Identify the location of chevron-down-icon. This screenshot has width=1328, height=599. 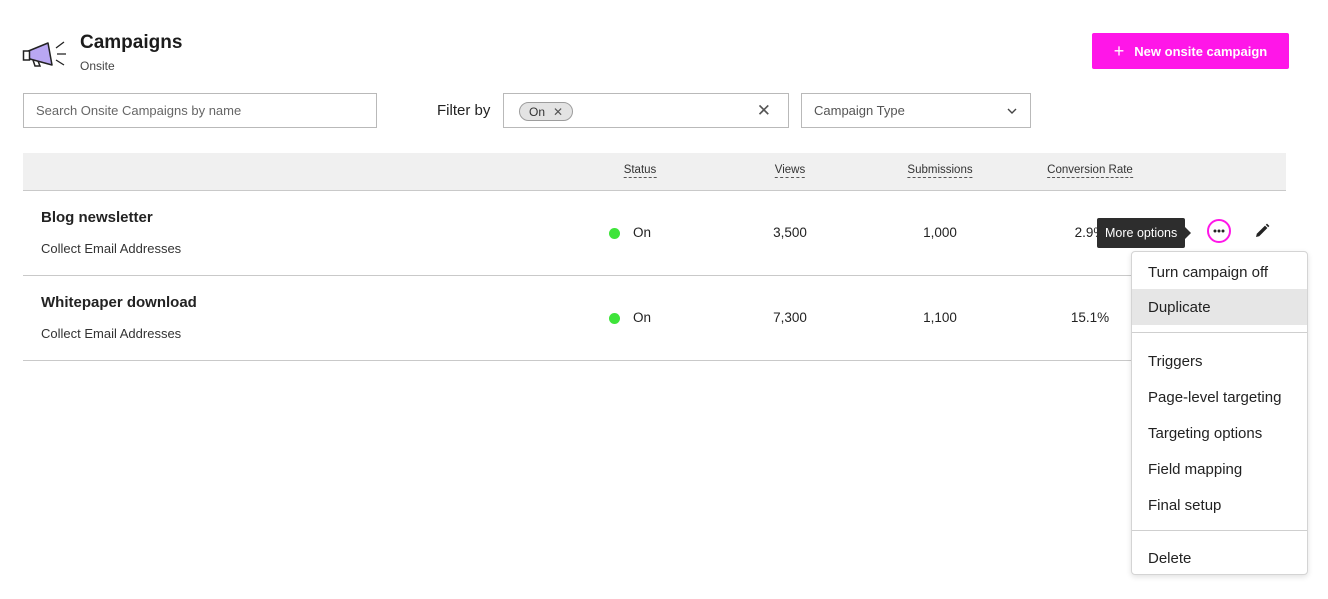
(1012, 111).